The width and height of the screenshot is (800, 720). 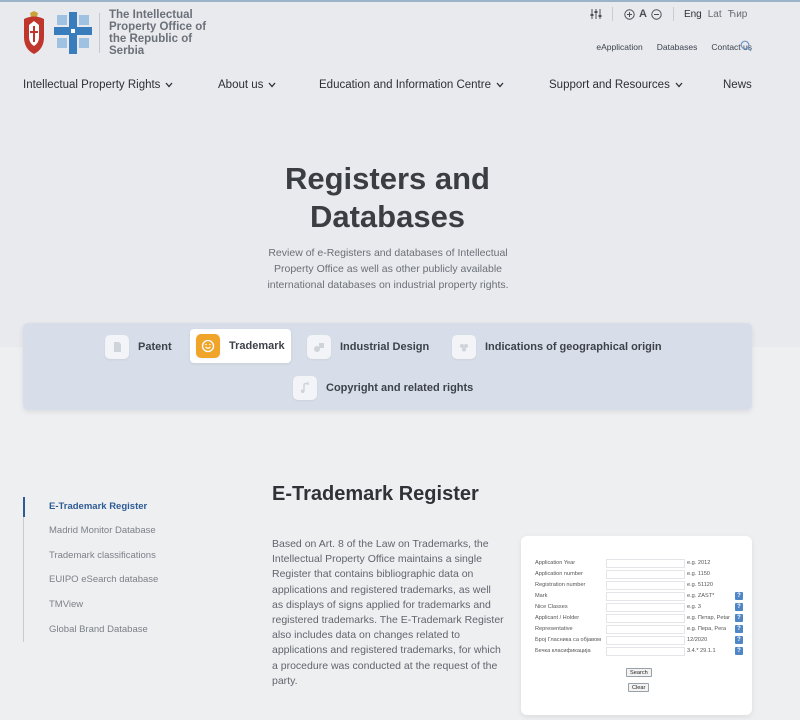 What do you see at coordinates (405, 85) in the screenshot?
I see `nav-label: Education and Information Centre` at bounding box center [405, 85].